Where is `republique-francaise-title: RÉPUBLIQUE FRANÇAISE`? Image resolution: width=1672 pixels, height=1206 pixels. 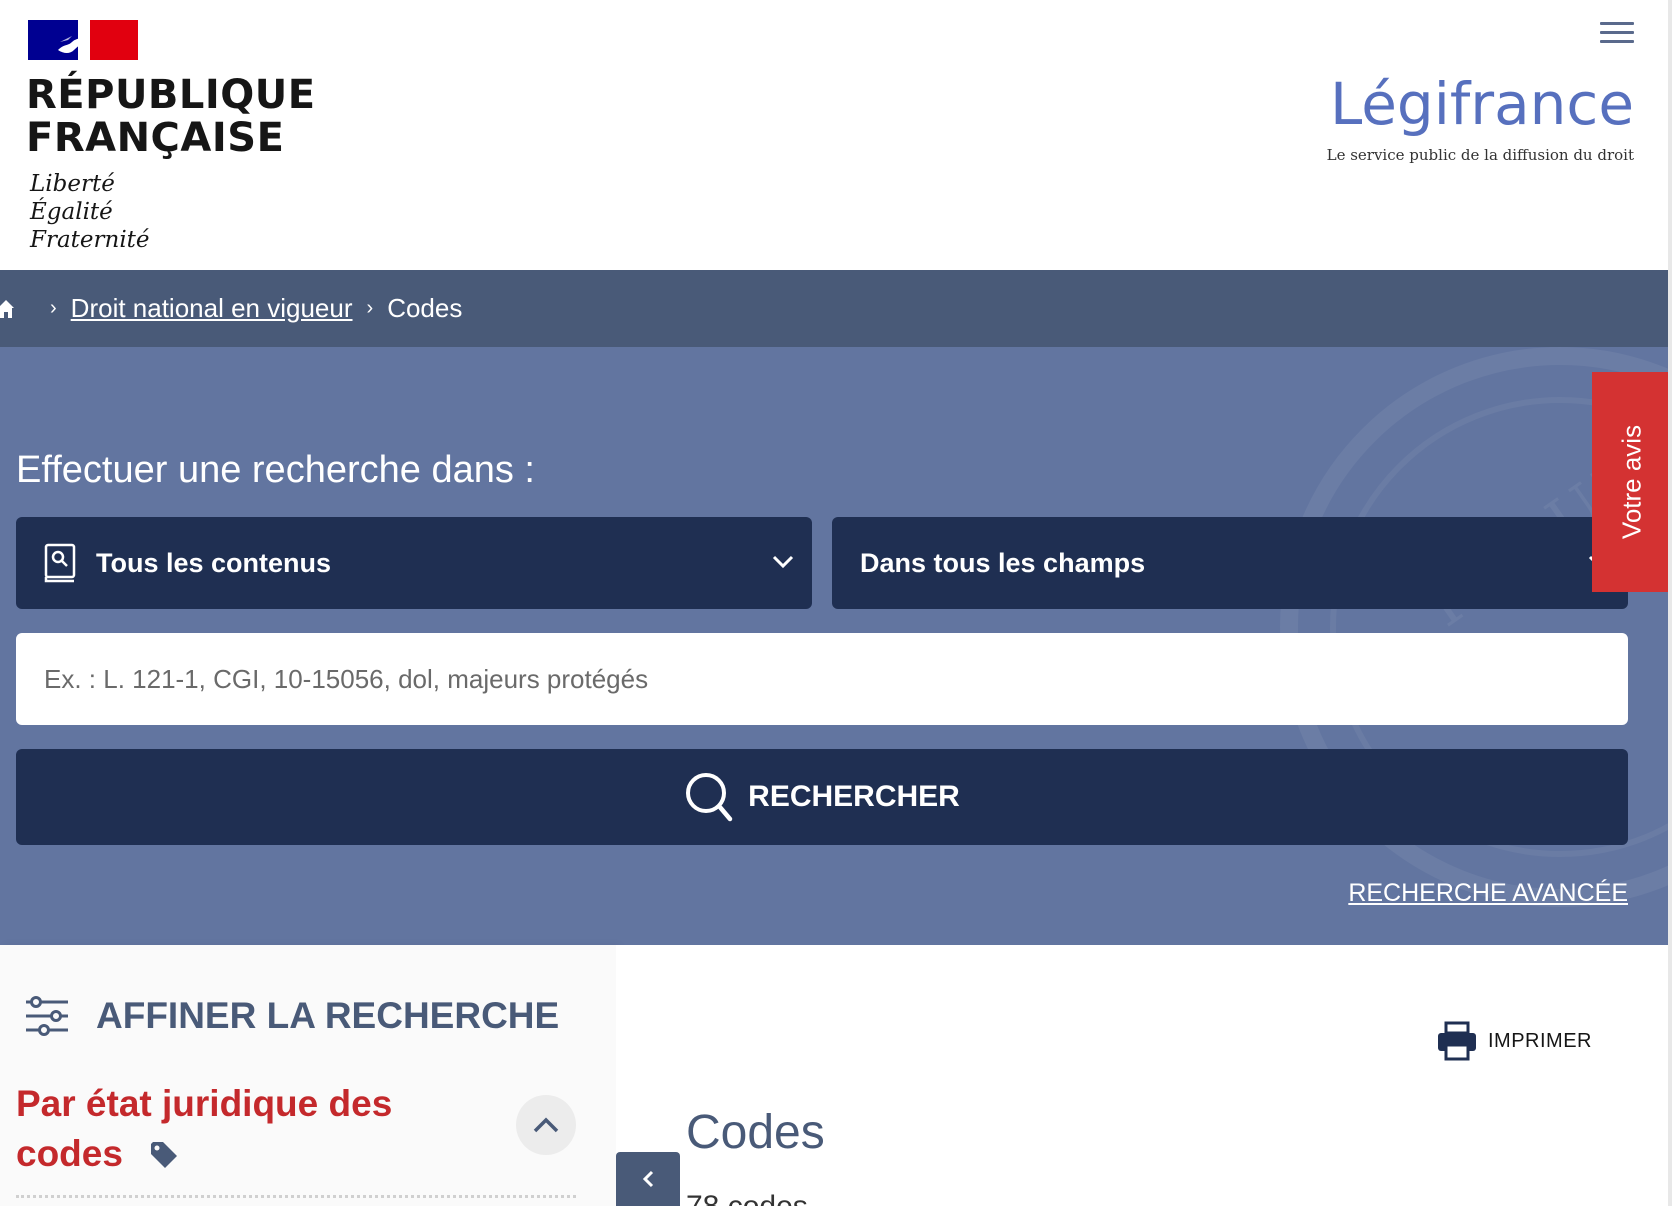 republique-francaise-title: RÉPUBLIQUE FRANÇAISE is located at coordinates (171, 117).